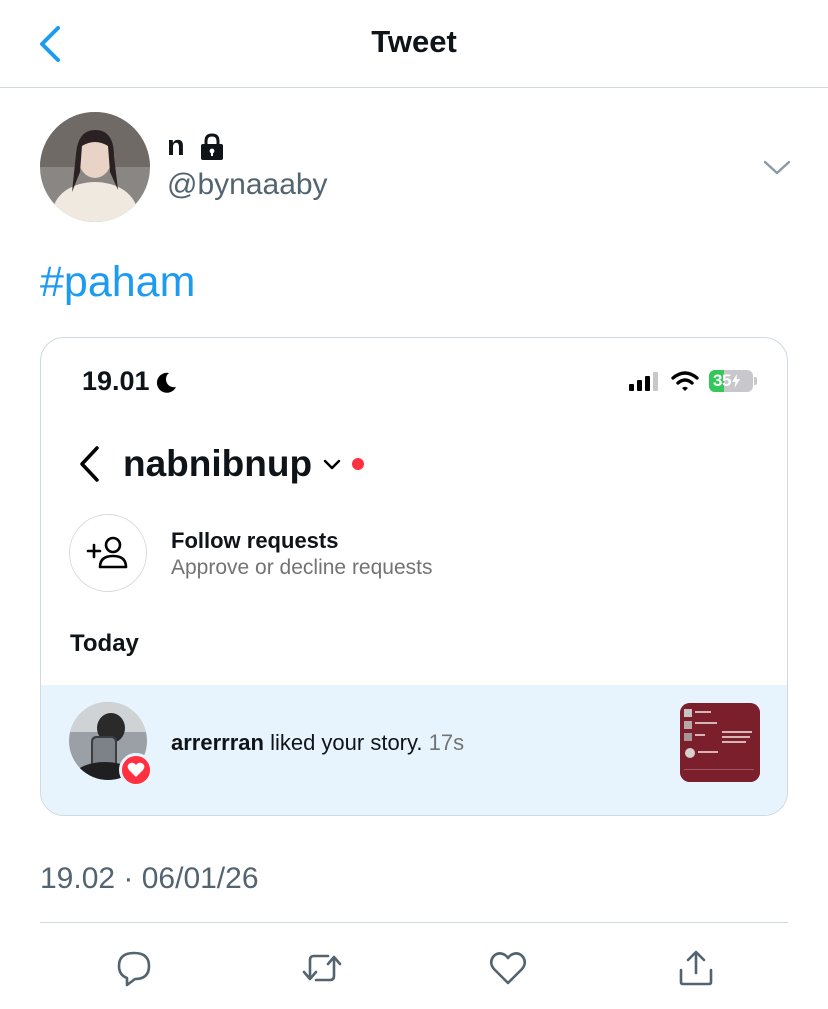 This screenshot has height=1009, width=828. I want to click on ig-username: nabnibnup, so click(218, 463).